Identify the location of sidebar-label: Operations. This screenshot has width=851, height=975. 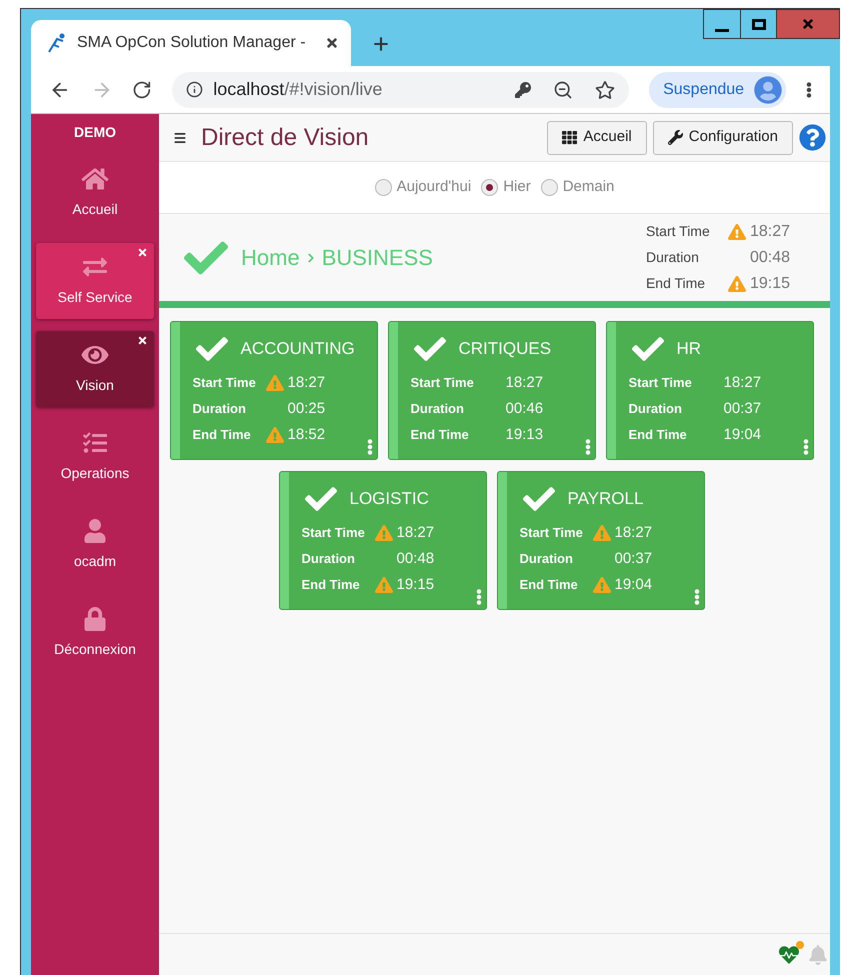
(95, 473).